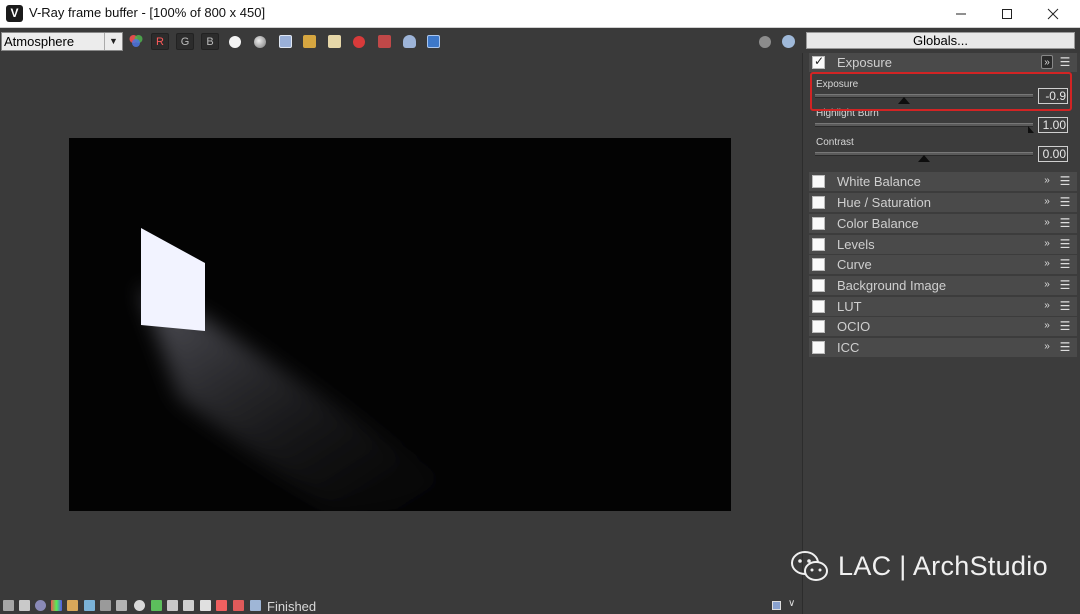 The height and width of the screenshot is (614, 1080). I want to click on contrast-slider: Contrast 0.00, so click(944, 151).